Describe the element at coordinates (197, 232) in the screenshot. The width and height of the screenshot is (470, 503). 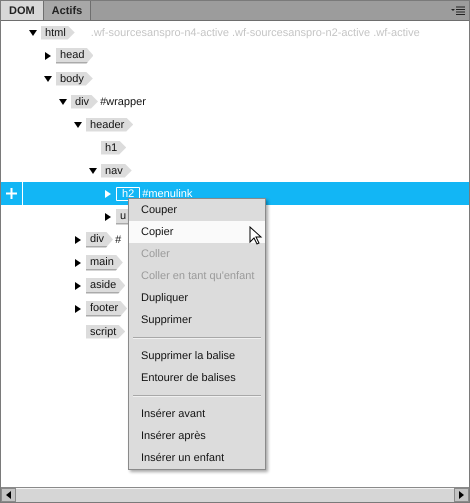
I see `menu-item: Copier` at that location.